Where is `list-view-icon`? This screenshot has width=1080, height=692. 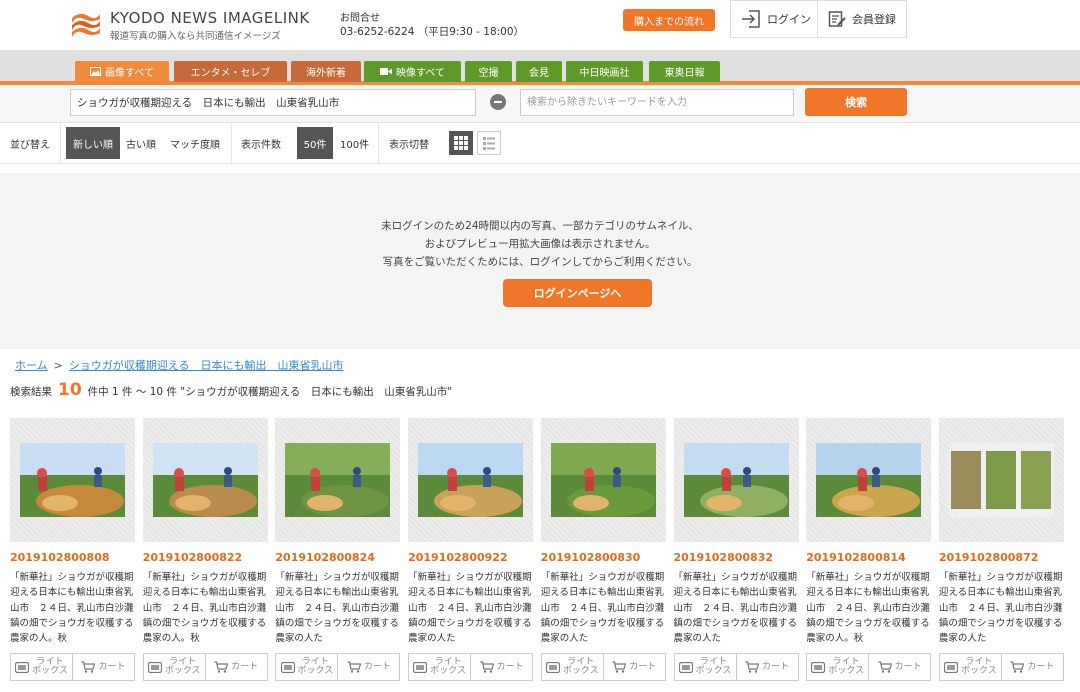
list-view-icon is located at coordinates (489, 143).